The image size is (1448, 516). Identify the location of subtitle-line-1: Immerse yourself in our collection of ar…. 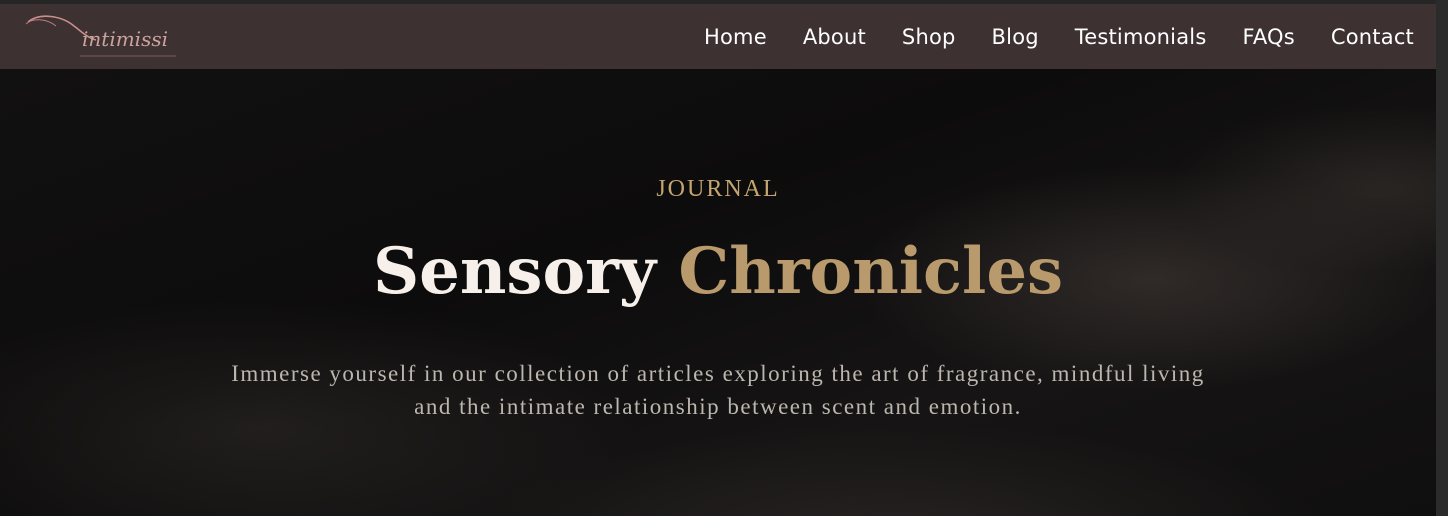
(718, 373).